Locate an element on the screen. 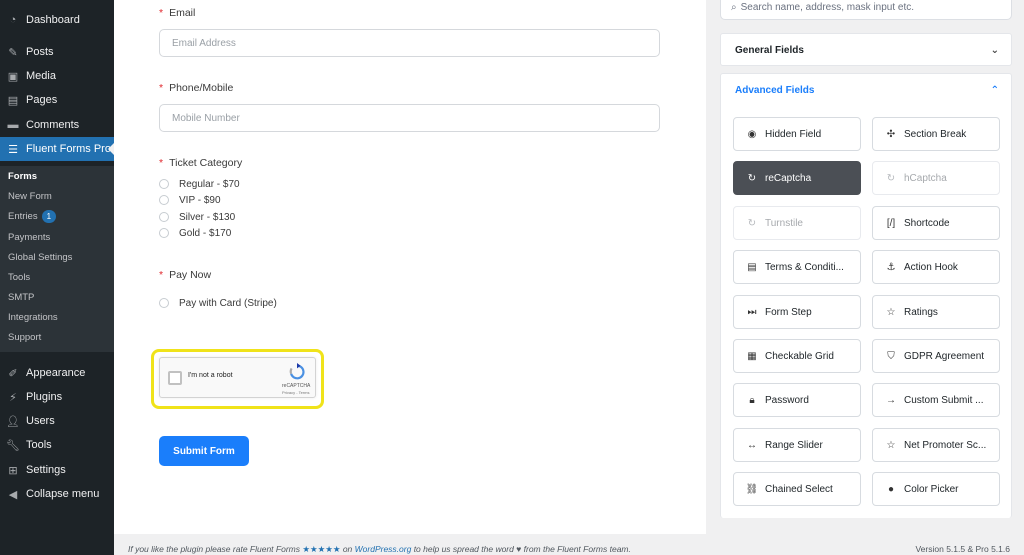 The image size is (1024, 555). advanced-fields-toggle: Advanced Fields ⌃ is located at coordinates (866, 90).